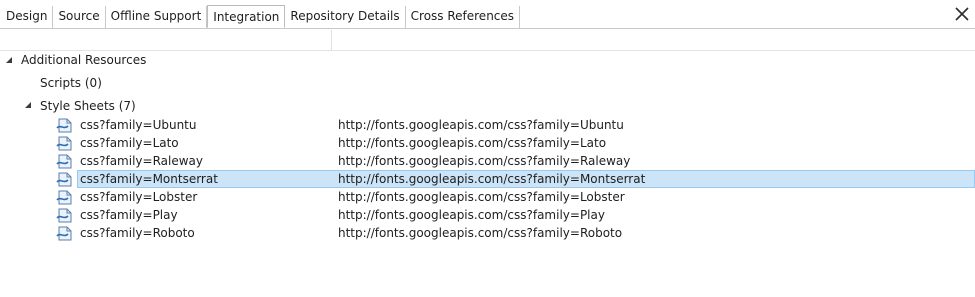 Image resolution: width=975 pixels, height=297 pixels. I want to click on close-icon, so click(962, 14).